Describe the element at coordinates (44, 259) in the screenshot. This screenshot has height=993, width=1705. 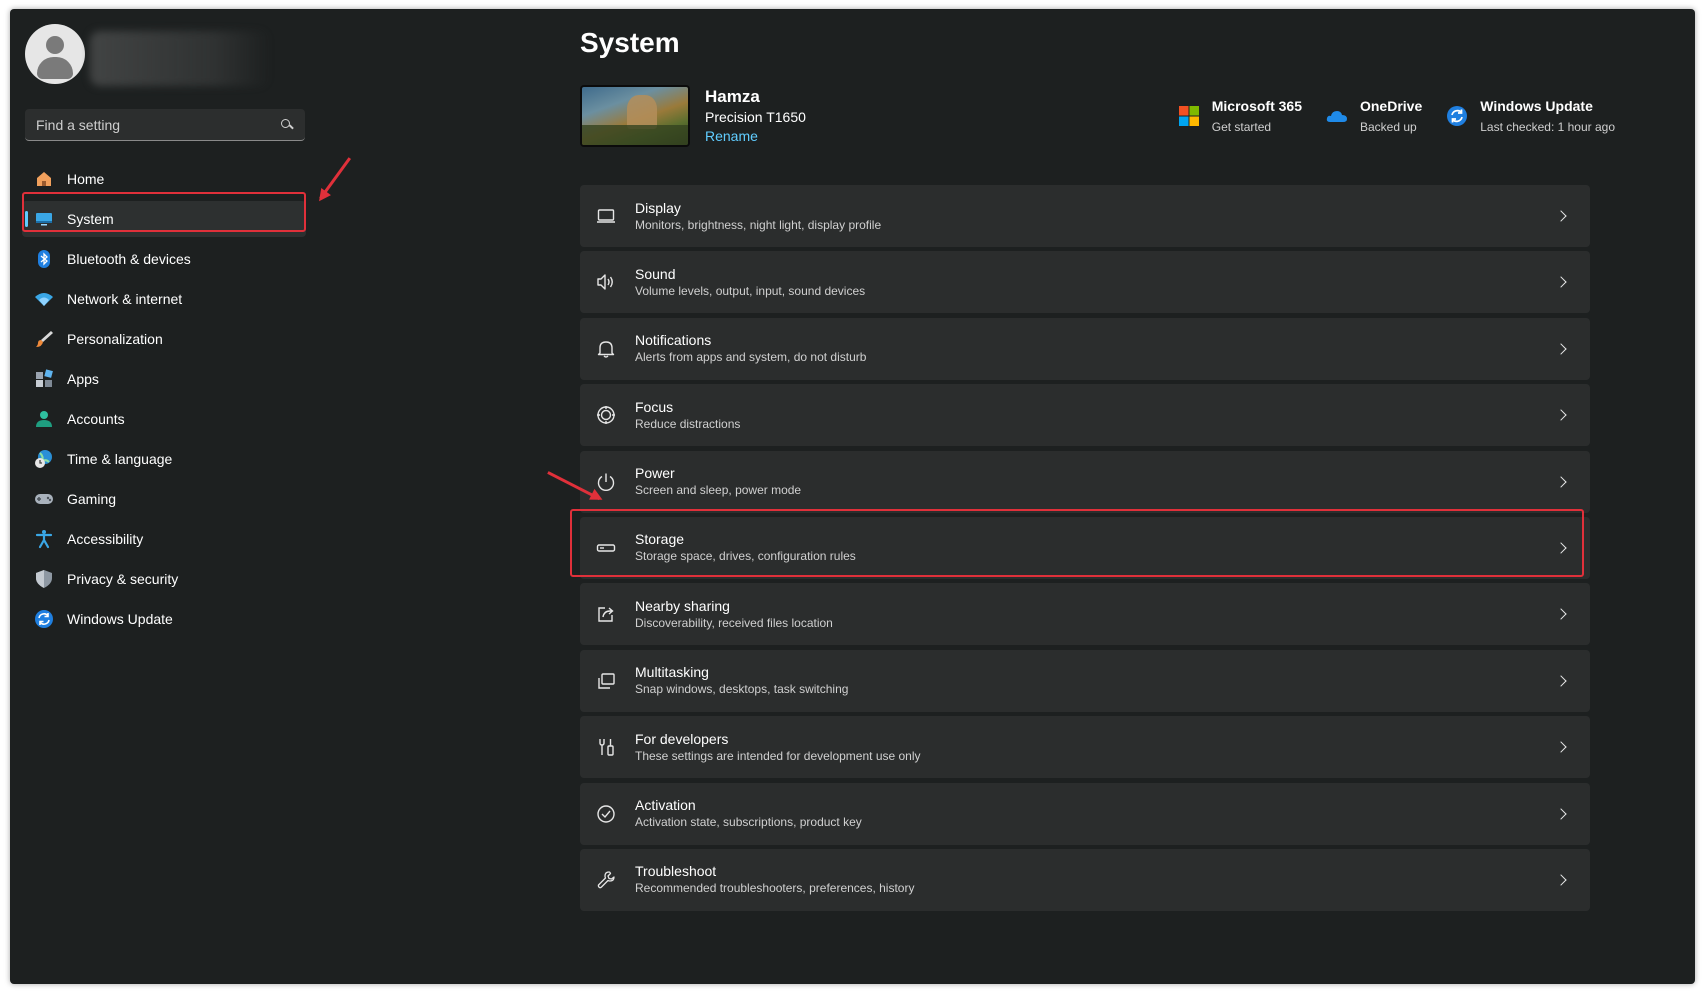
I see `bluetooth-icon` at that location.